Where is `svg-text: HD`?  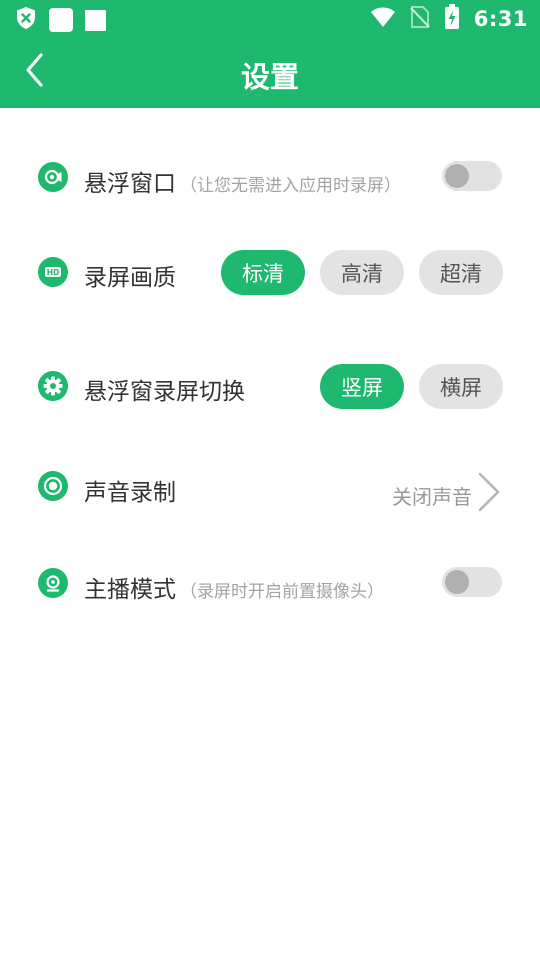 svg-text: HD is located at coordinates (53, 272).